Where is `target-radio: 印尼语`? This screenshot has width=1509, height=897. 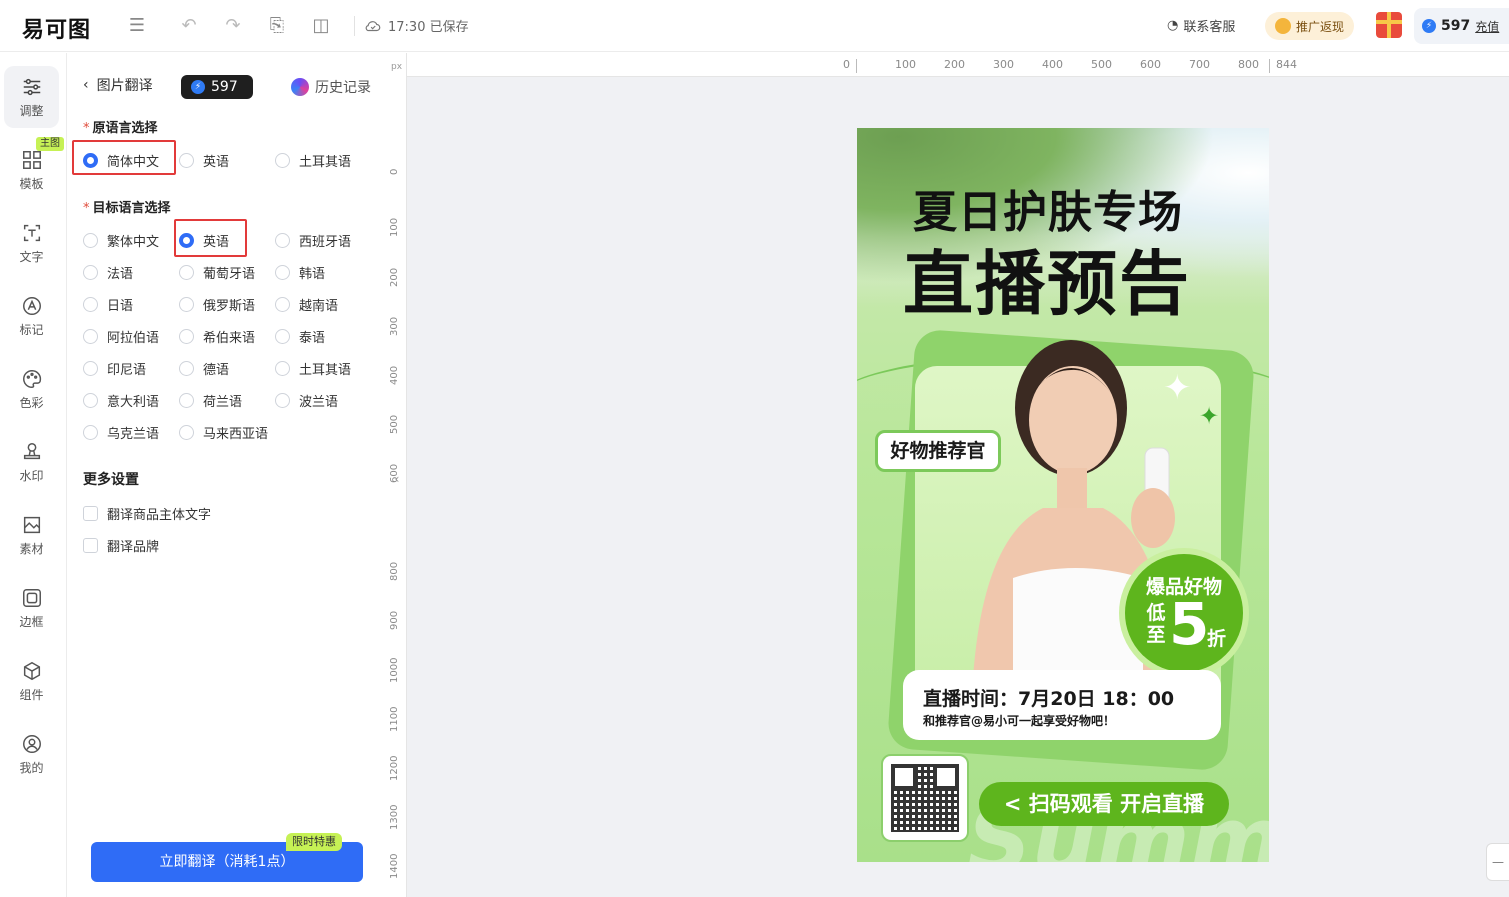
target-radio: 印尼语 is located at coordinates (114, 368).